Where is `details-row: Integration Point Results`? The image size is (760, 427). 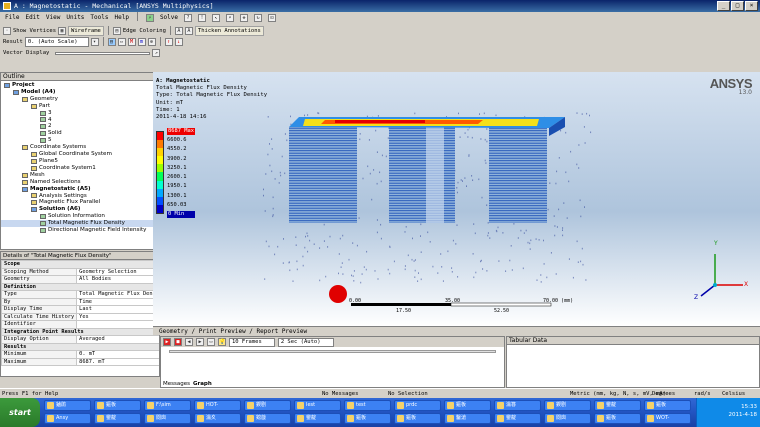 details-row: Integration Point Results is located at coordinates (80, 331).